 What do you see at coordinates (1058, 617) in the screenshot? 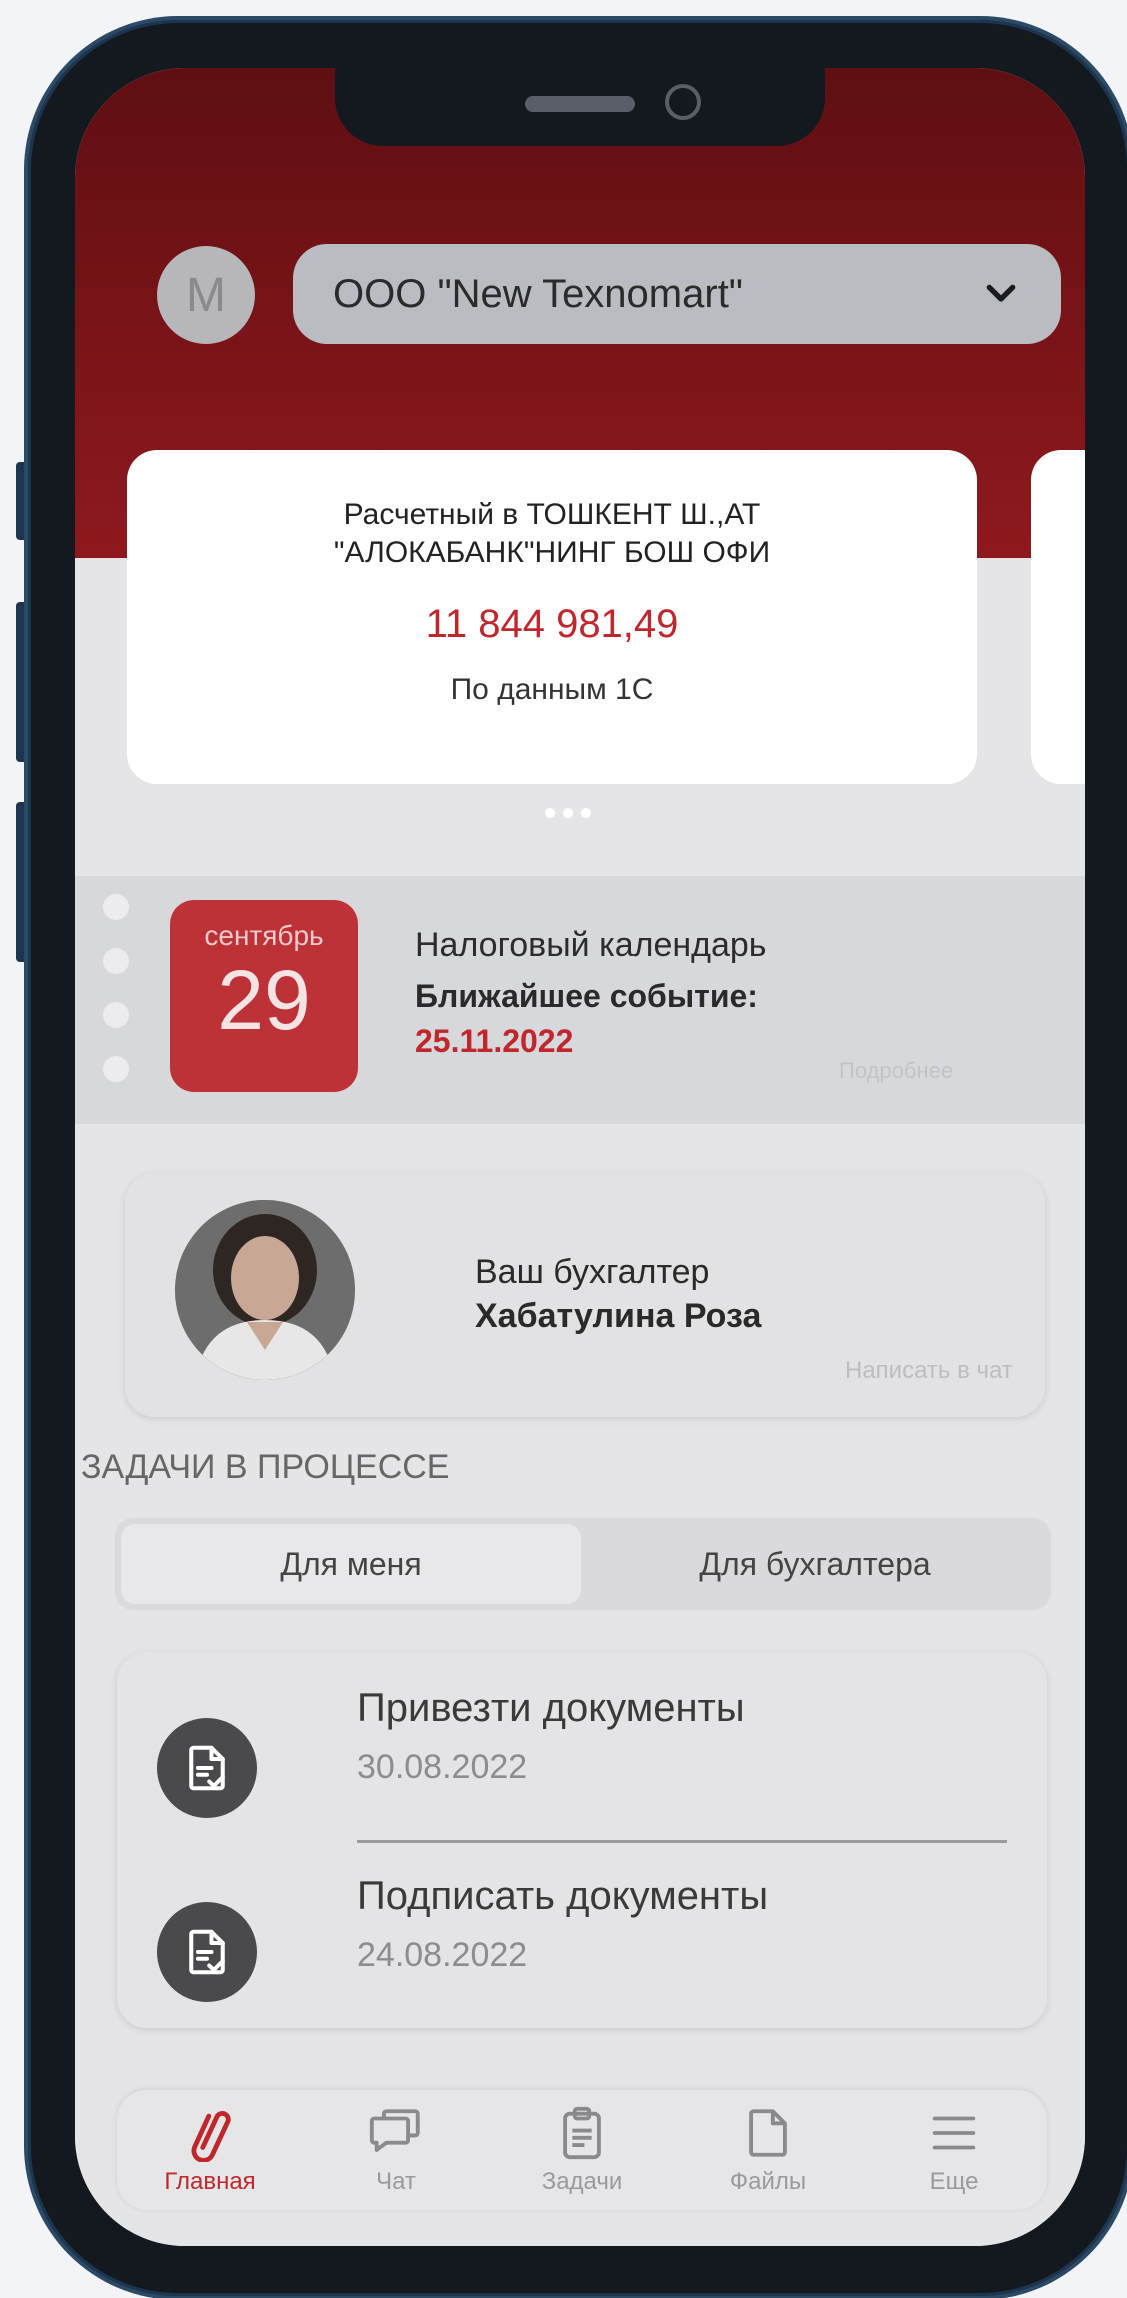
I see `next-account-card` at bounding box center [1058, 617].